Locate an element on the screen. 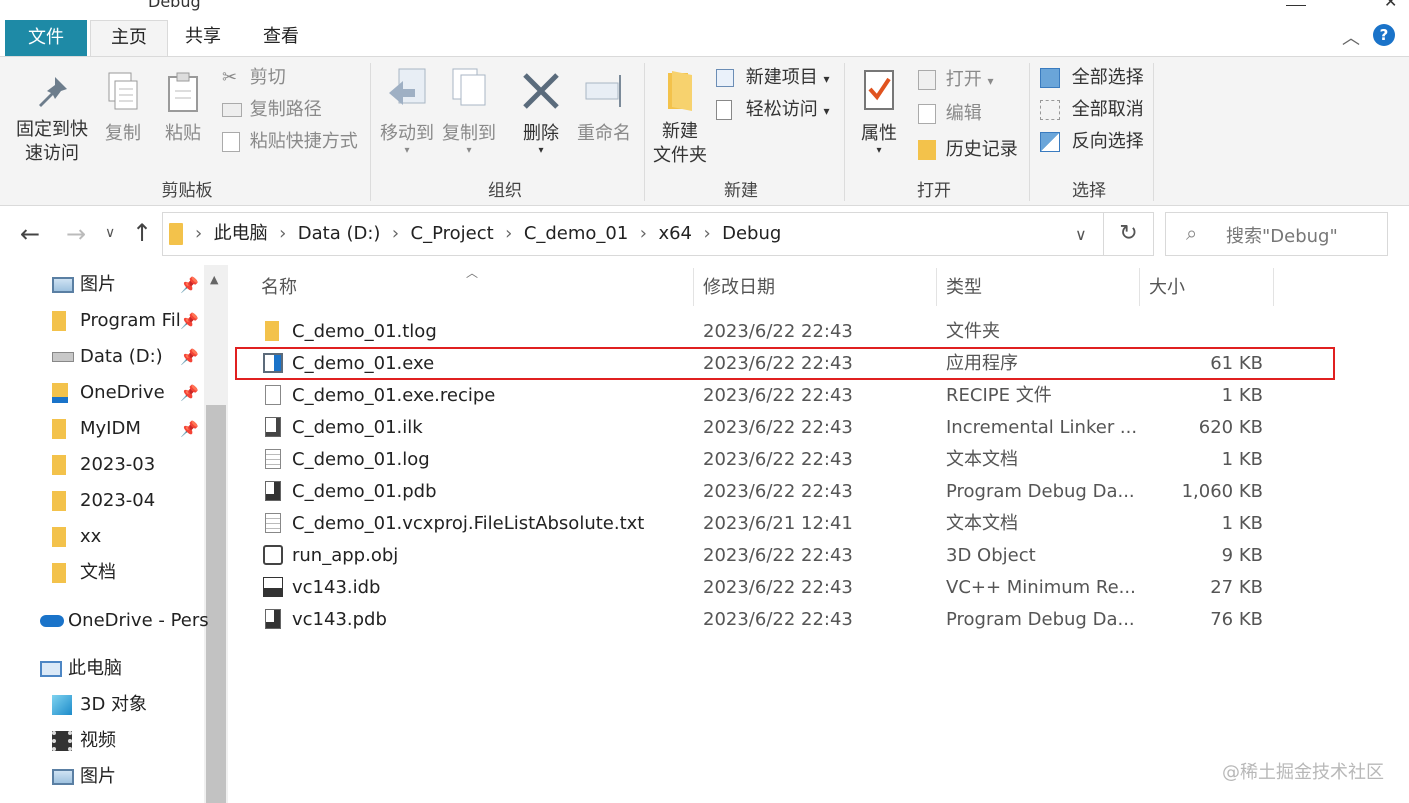 This screenshot has height=803, width=1409. search-input: 搜索"Debug" is located at coordinates (1282, 235).